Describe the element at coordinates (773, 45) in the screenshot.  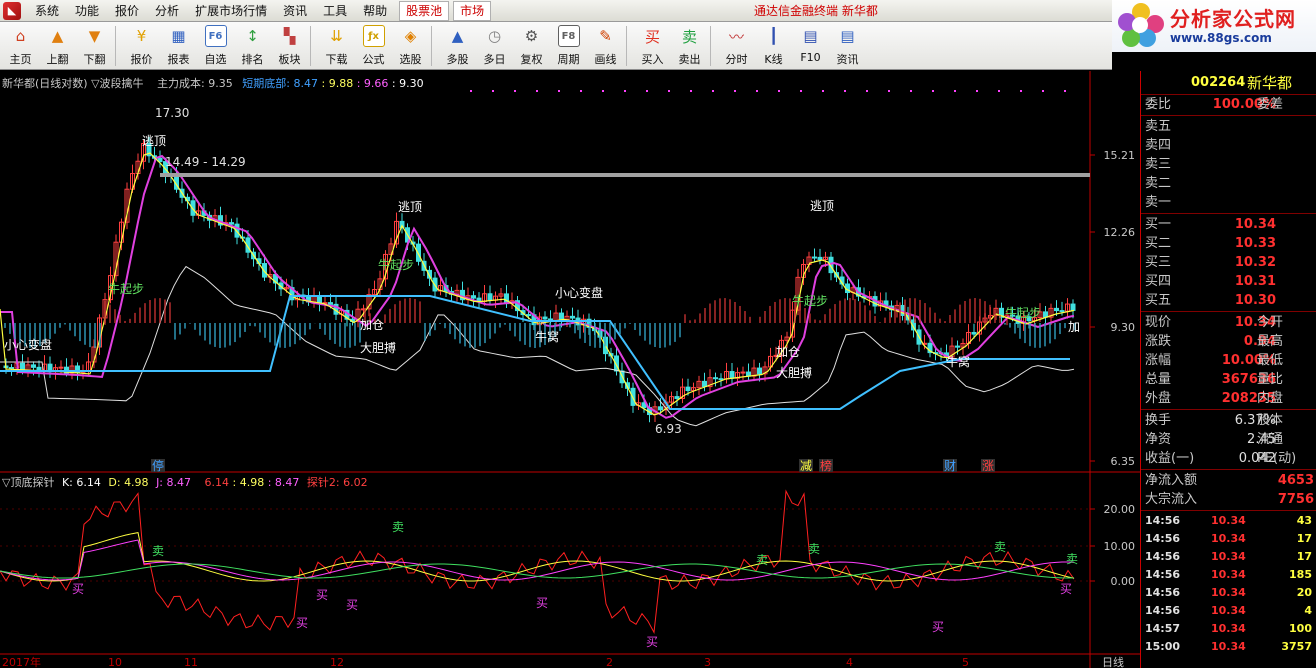
I see `toolbar-kline-button: ┃ K线` at that location.